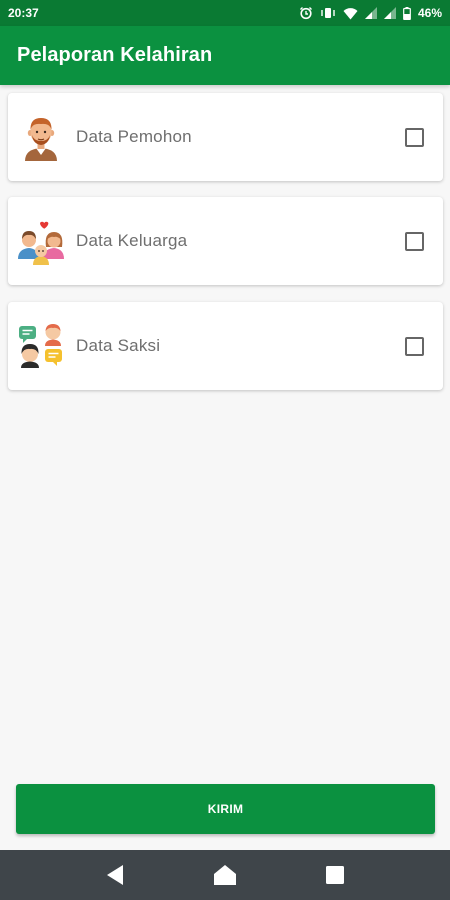  I want to click on wifi-icon, so click(350, 13).